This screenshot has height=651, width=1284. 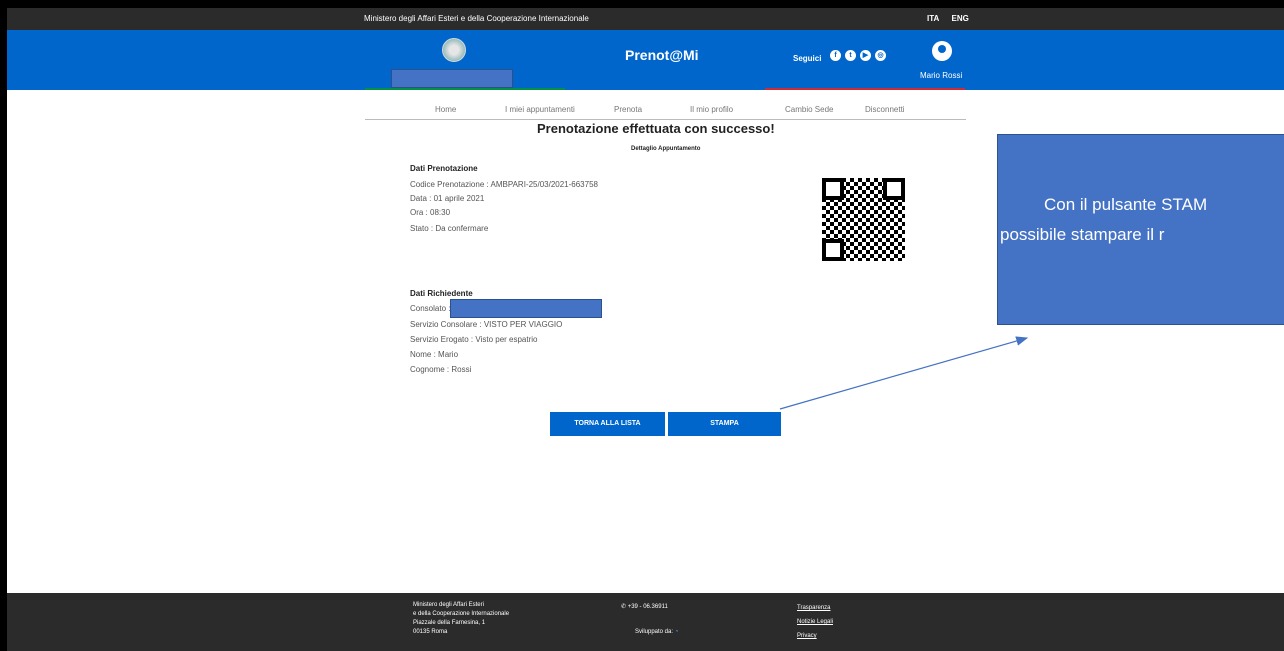 I want to click on nav-change-office: Cambio Sede, so click(x=809, y=109).